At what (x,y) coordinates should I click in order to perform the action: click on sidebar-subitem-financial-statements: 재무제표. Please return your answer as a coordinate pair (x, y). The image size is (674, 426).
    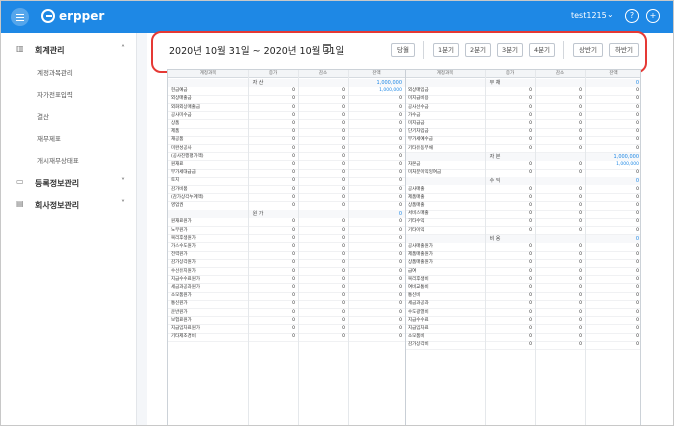
    Looking at the image, I should click on (49, 138).